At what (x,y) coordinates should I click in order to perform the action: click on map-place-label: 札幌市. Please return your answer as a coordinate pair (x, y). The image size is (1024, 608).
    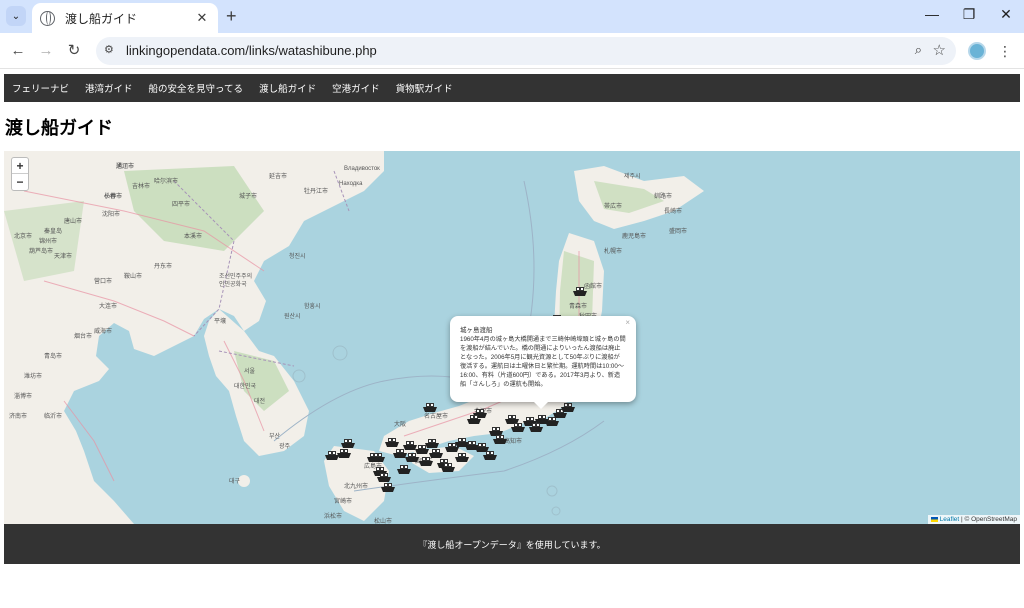
    Looking at the image, I should click on (613, 252).